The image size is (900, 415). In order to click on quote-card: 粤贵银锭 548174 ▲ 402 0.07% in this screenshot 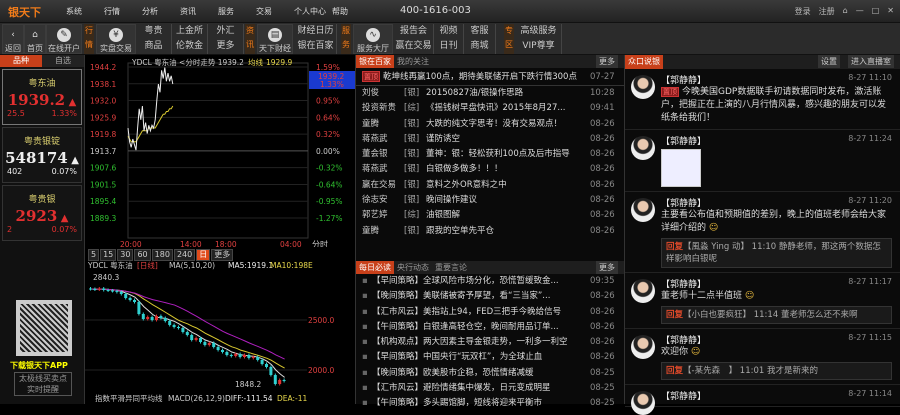, I will do `click(42, 155)`.